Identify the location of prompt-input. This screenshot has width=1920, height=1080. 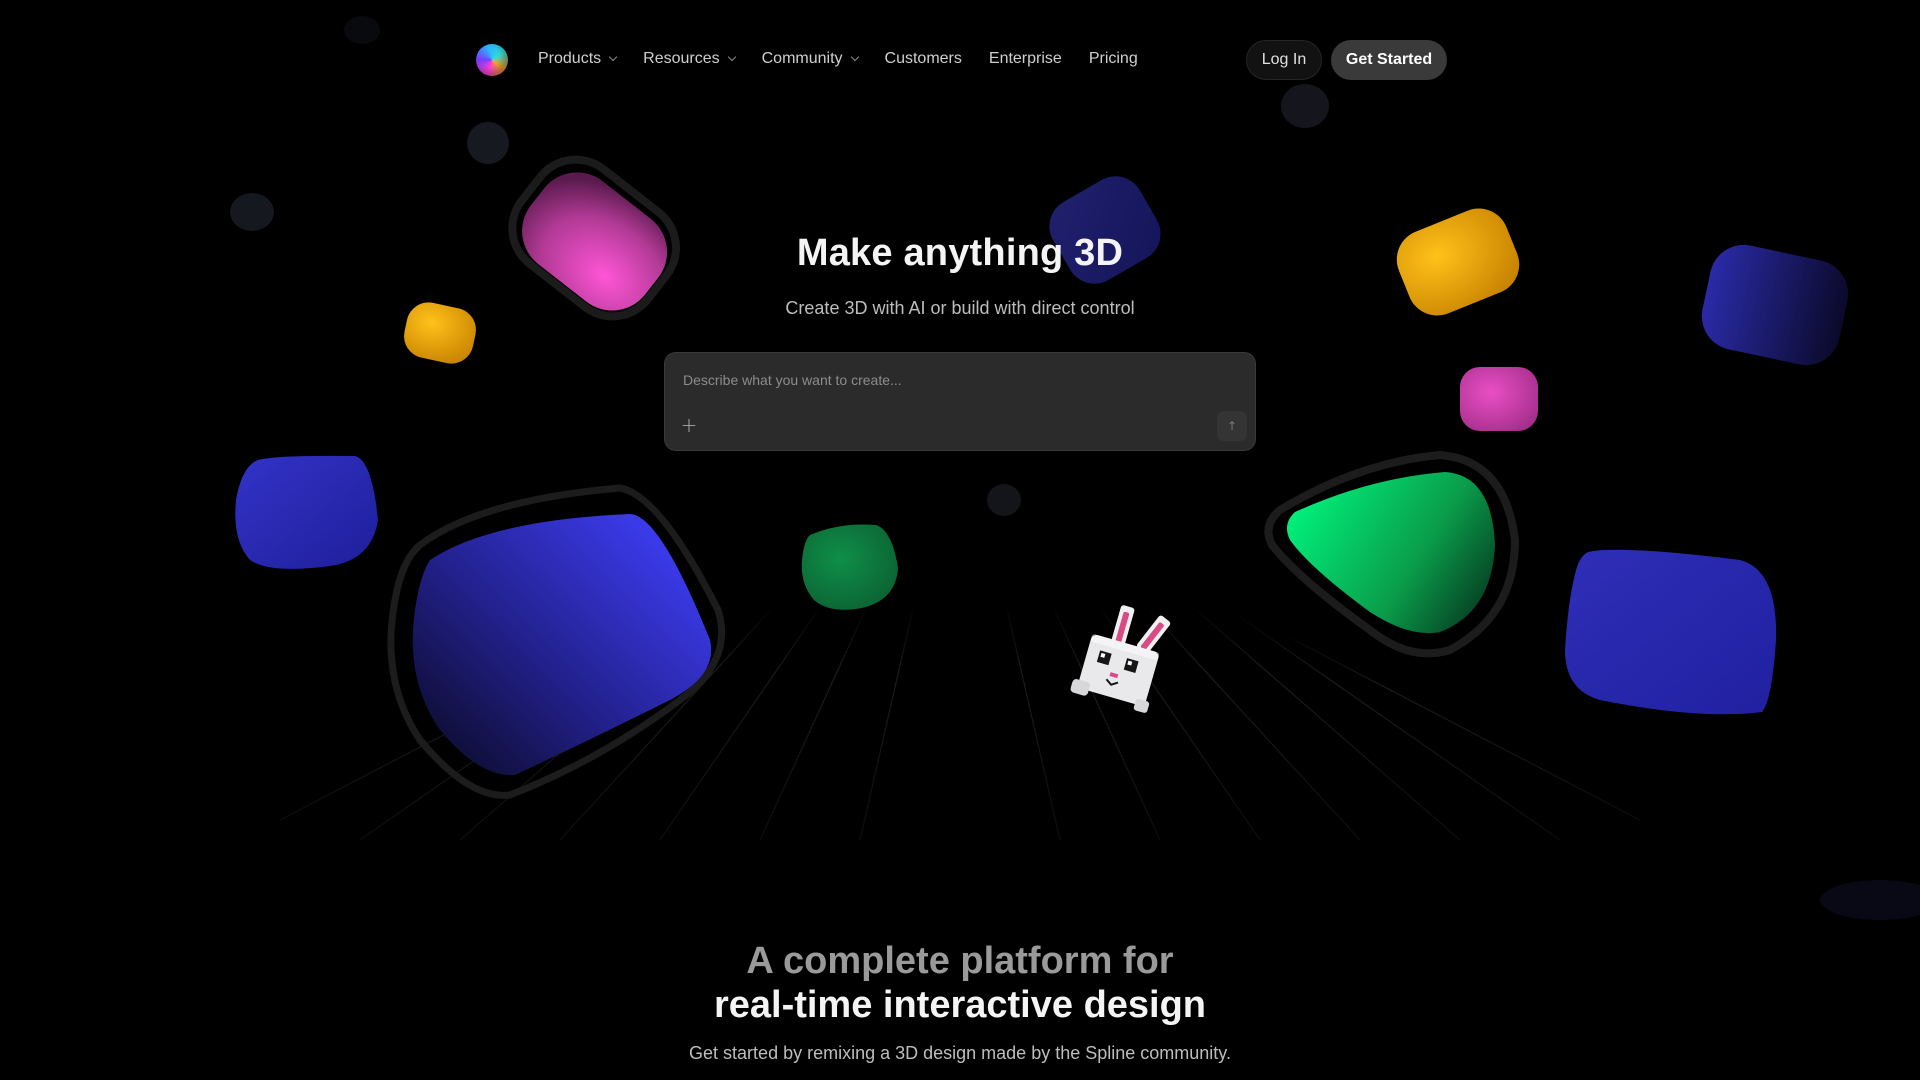
(953, 380).